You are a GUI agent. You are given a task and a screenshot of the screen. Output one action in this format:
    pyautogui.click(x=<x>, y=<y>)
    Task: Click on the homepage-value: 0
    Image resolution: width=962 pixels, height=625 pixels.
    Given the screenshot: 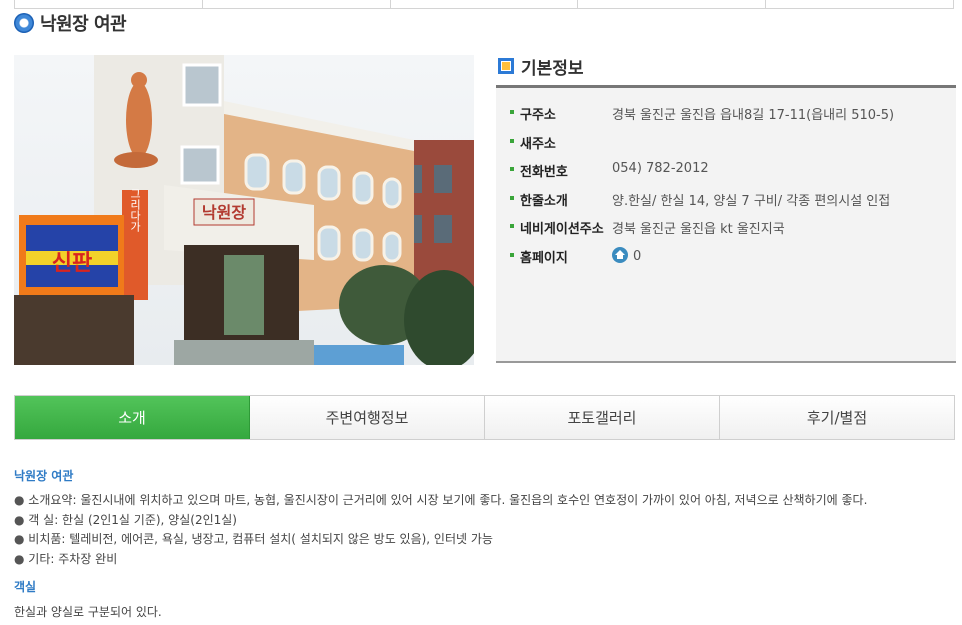 What is the action you would take?
    pyautogui.click(x=637, y=256)
    